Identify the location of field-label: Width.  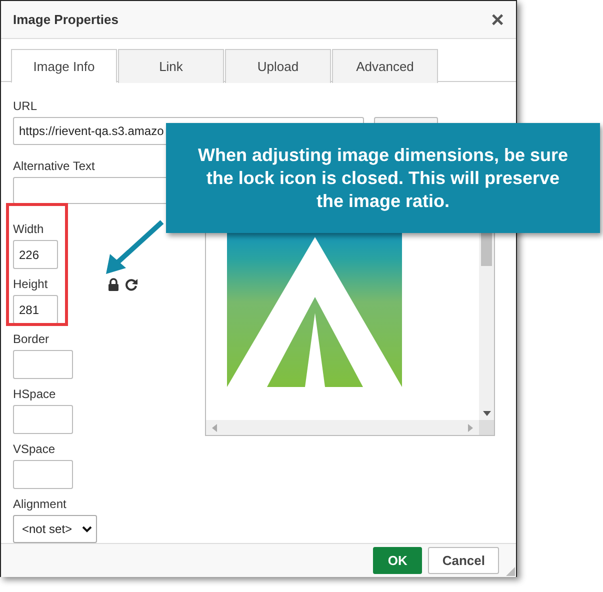
(29, 229).